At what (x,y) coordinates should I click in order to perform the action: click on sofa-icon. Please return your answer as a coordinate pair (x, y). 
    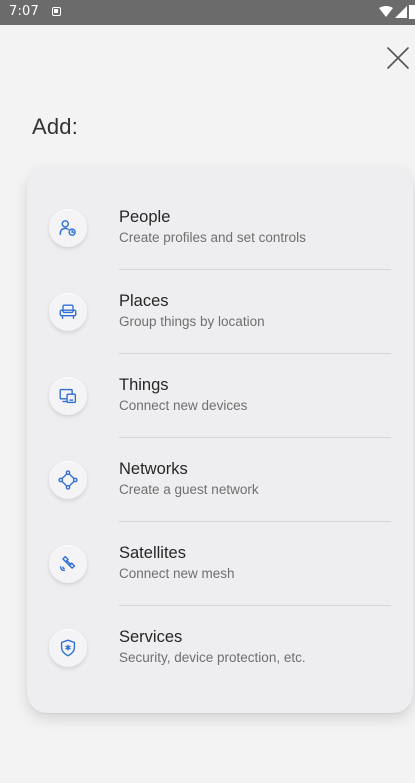
    Looking at the image, I should click on (68, 311).